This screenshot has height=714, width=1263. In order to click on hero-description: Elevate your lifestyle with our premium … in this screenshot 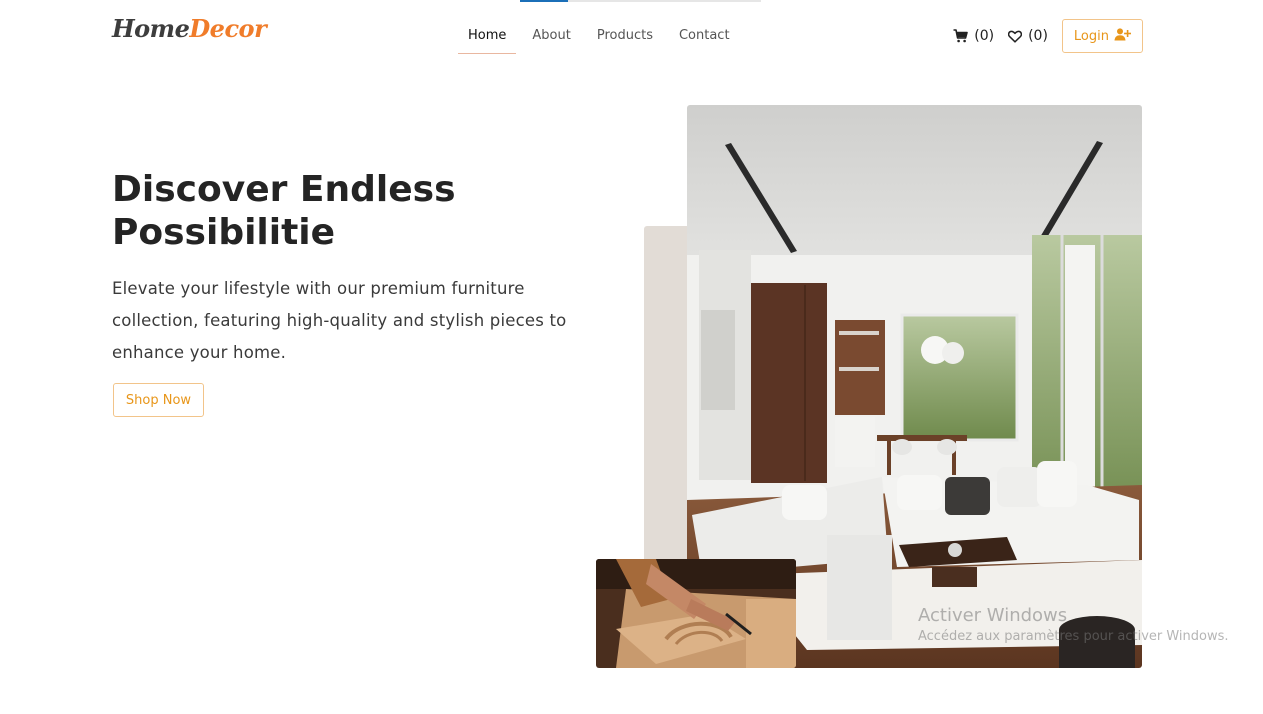, I will do `click(339, 320)`.